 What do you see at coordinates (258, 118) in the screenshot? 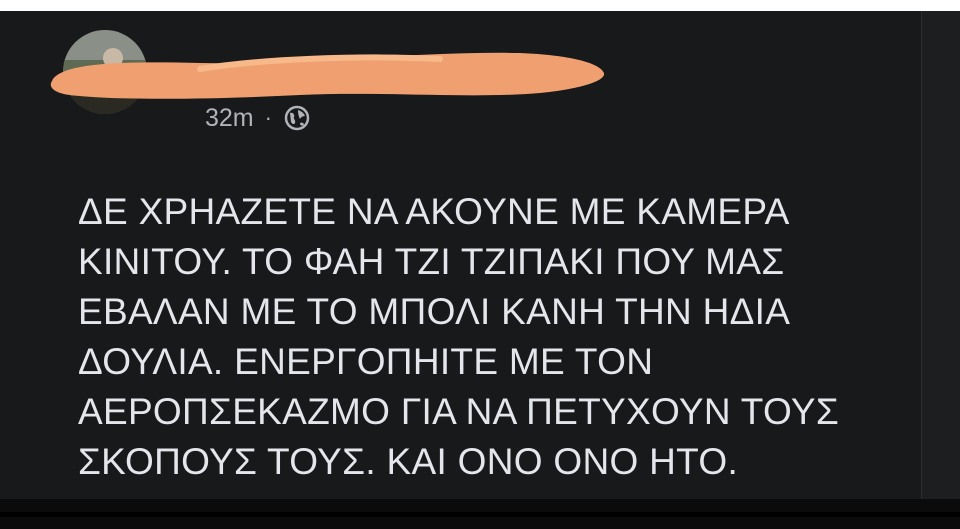
I see `post-meta: 32m ·` at bounding box center [258, 118].